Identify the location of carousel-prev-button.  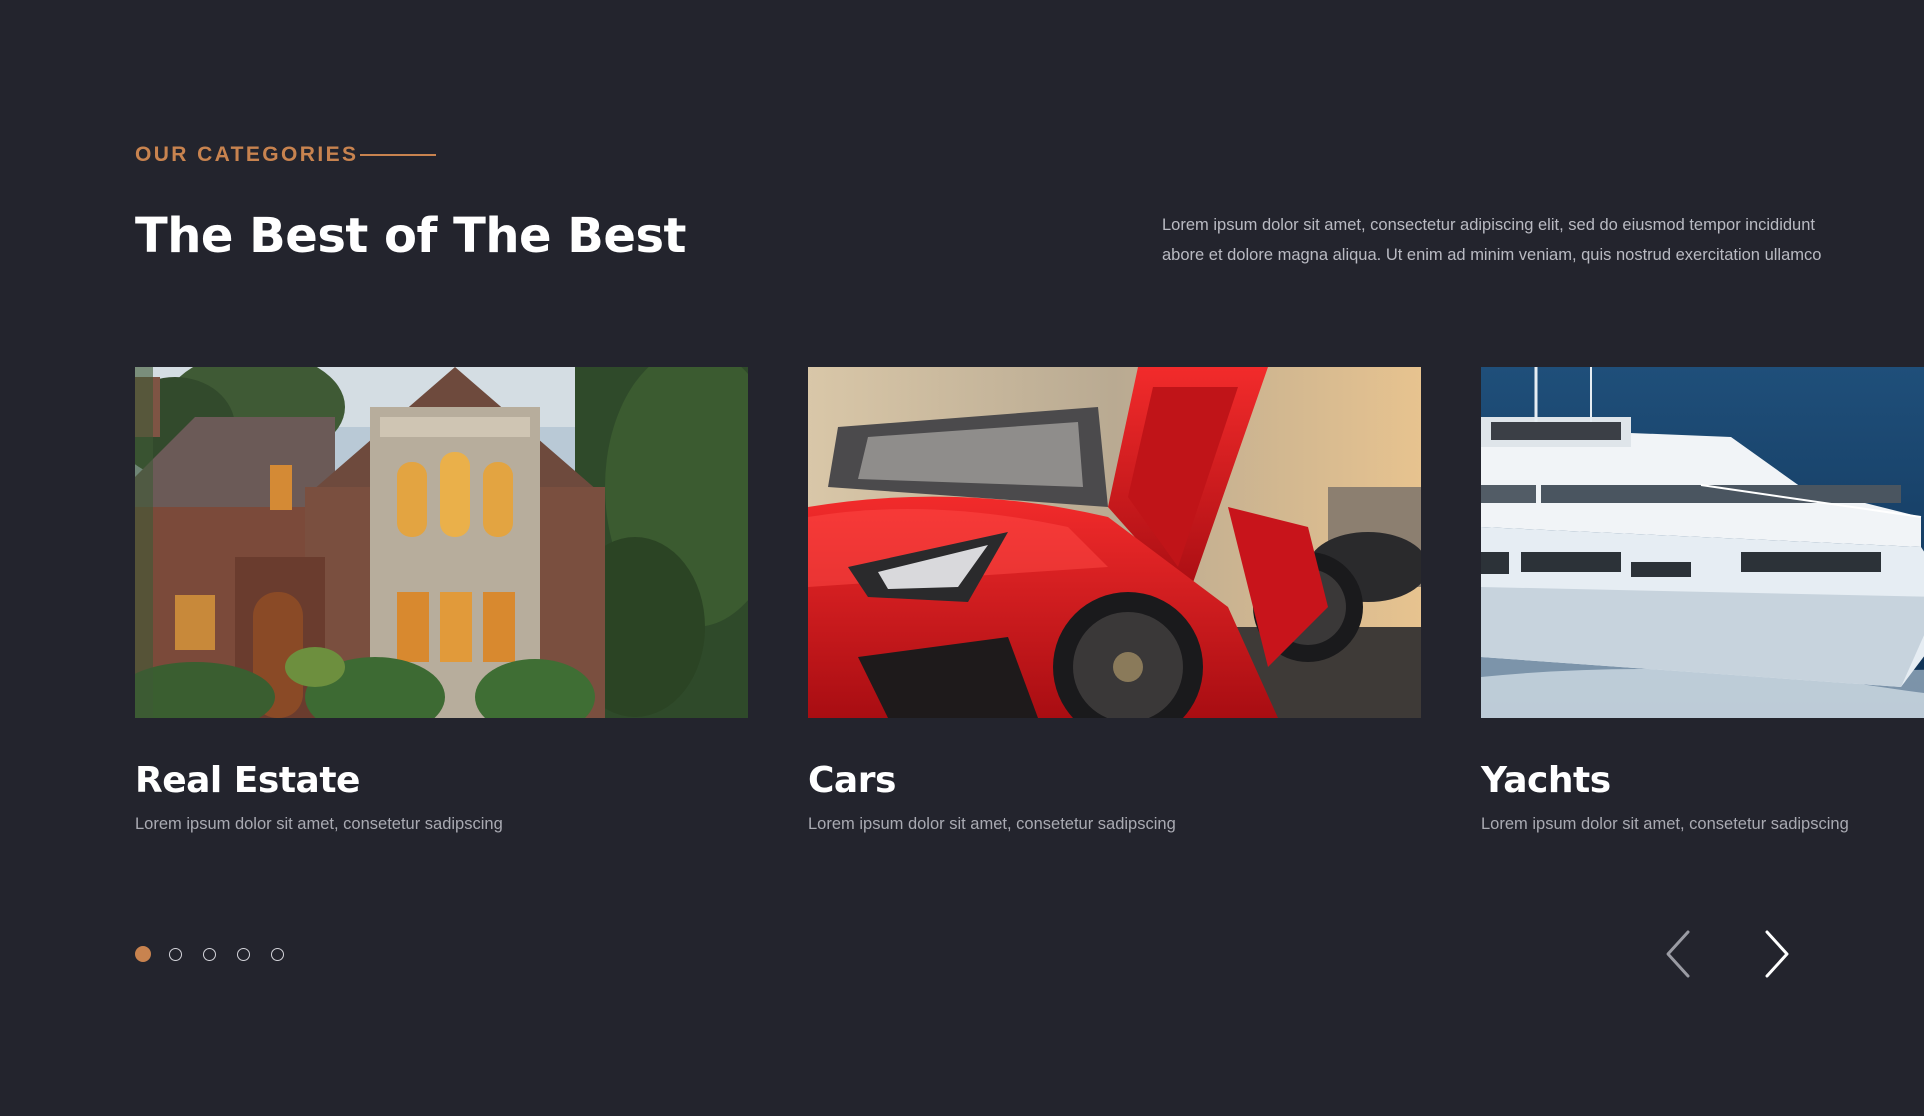
(1680, 954).